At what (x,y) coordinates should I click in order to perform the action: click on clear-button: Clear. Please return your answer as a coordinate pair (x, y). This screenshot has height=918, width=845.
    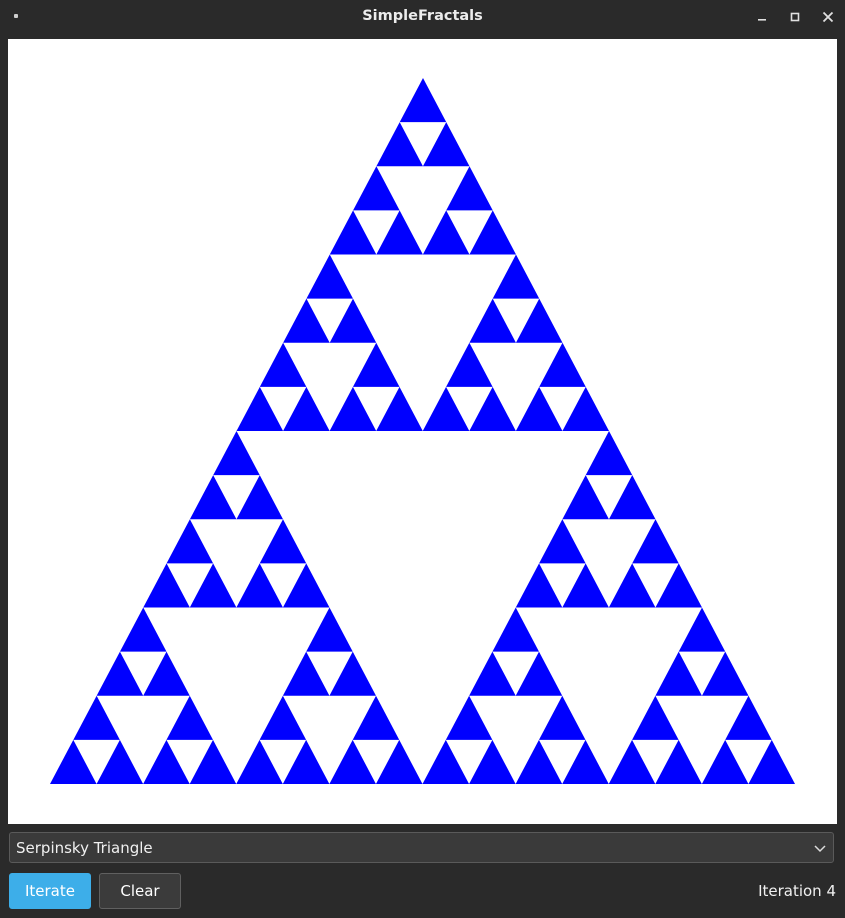
    Looking at the image, I should click on (140, 891).